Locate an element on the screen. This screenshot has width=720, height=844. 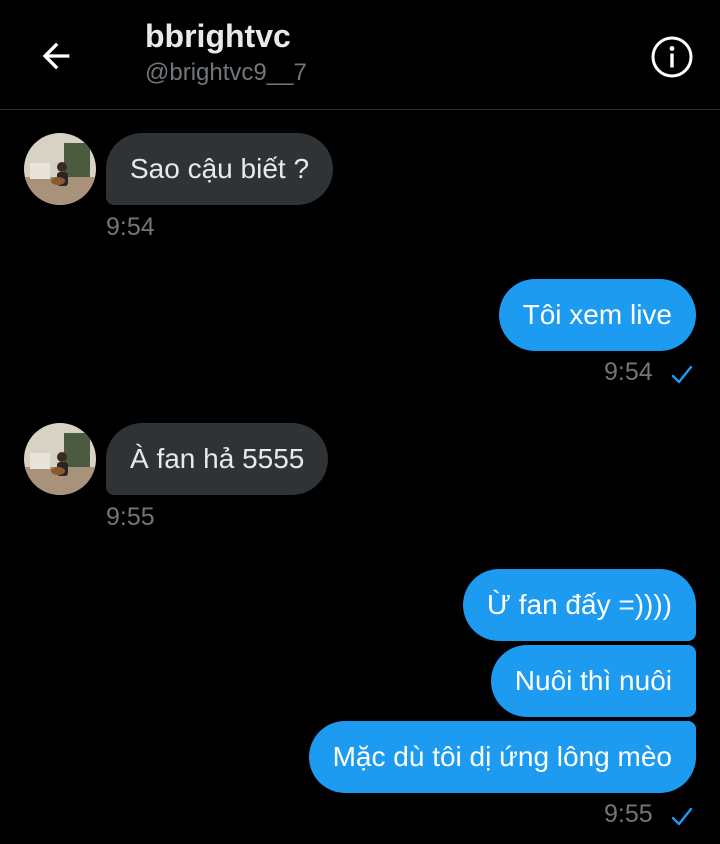
message-text: À fan hả 5555 is located at coordinates (217, 458).